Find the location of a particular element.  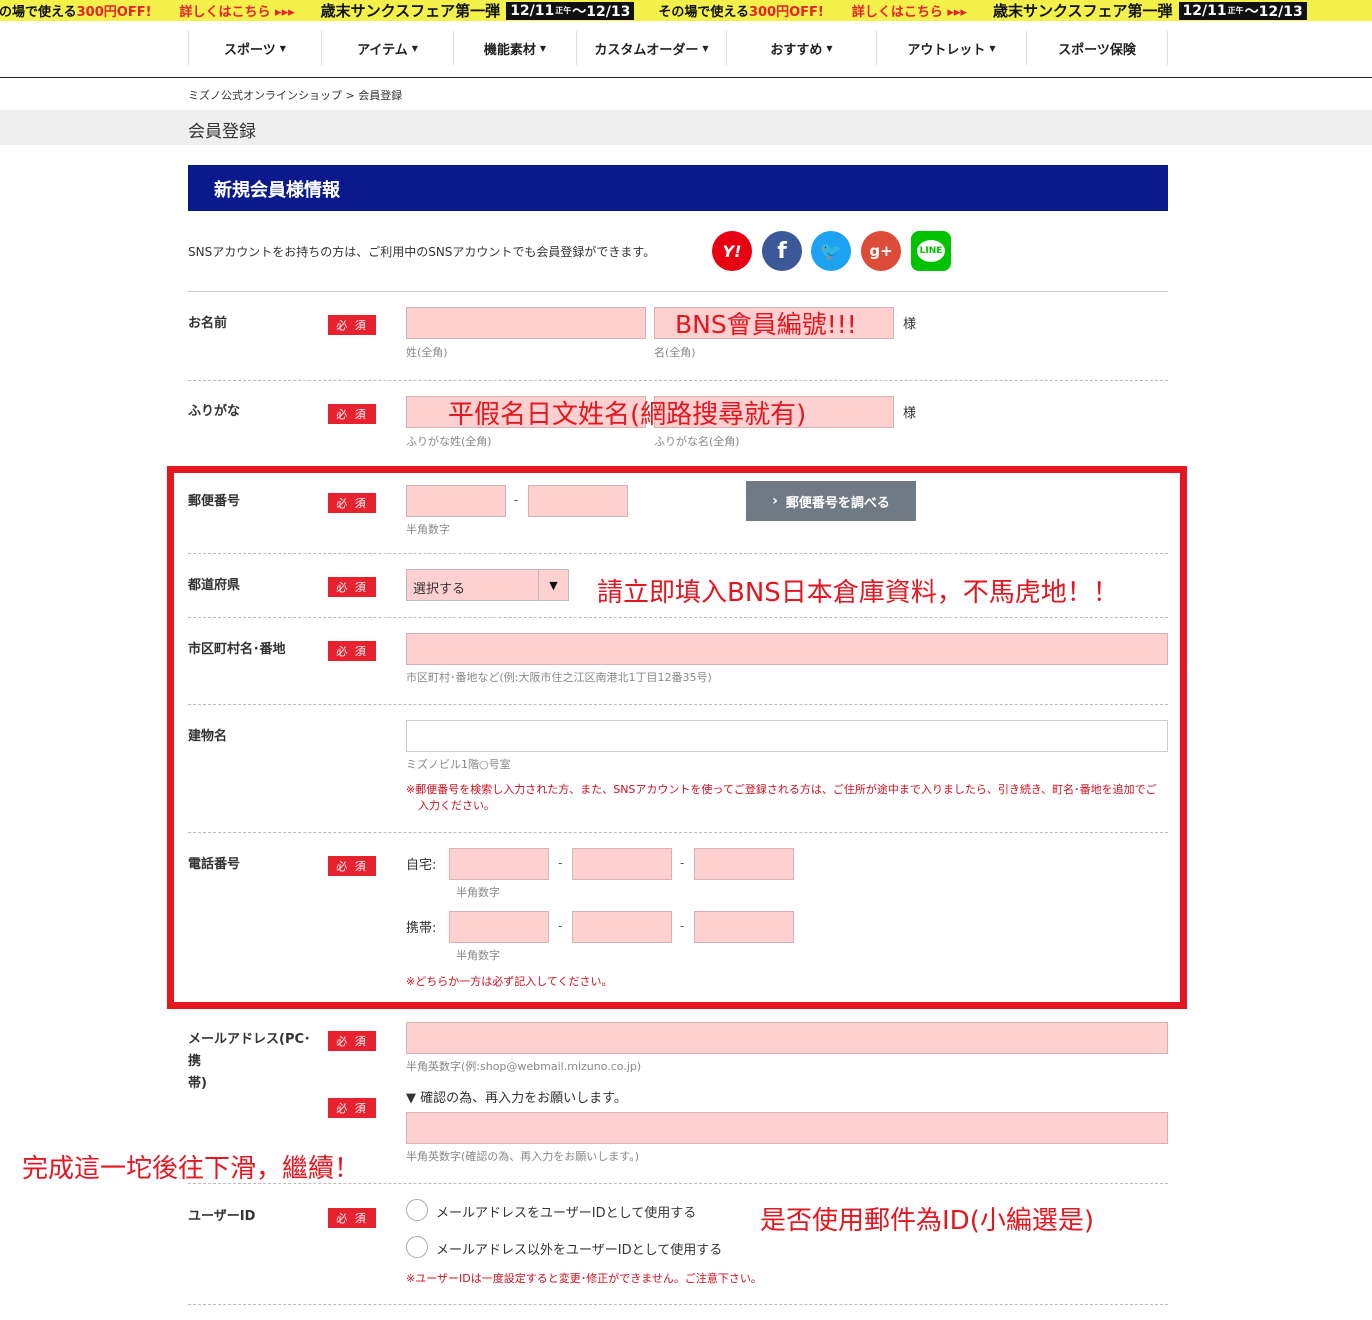

page-title-bar: 会員登録 is located at coordinates (686, 127).